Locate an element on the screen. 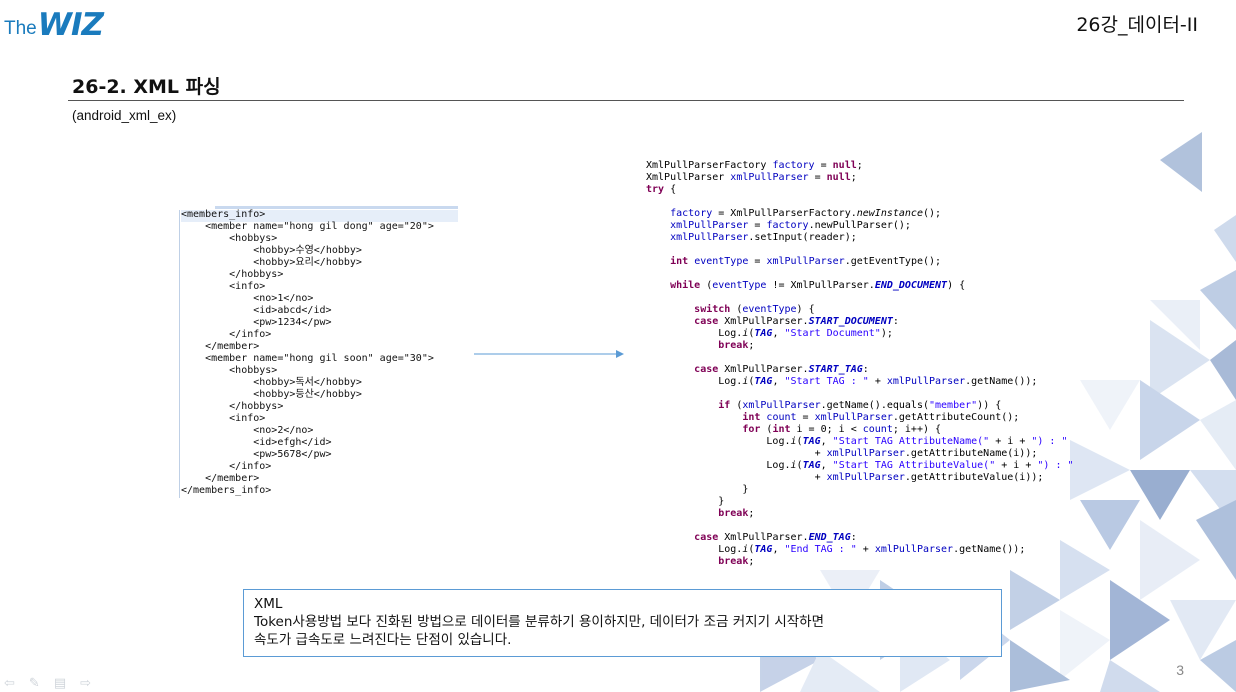  code-line: XmlPullParserFactory factory = null; is located at coordinates (754, 165).